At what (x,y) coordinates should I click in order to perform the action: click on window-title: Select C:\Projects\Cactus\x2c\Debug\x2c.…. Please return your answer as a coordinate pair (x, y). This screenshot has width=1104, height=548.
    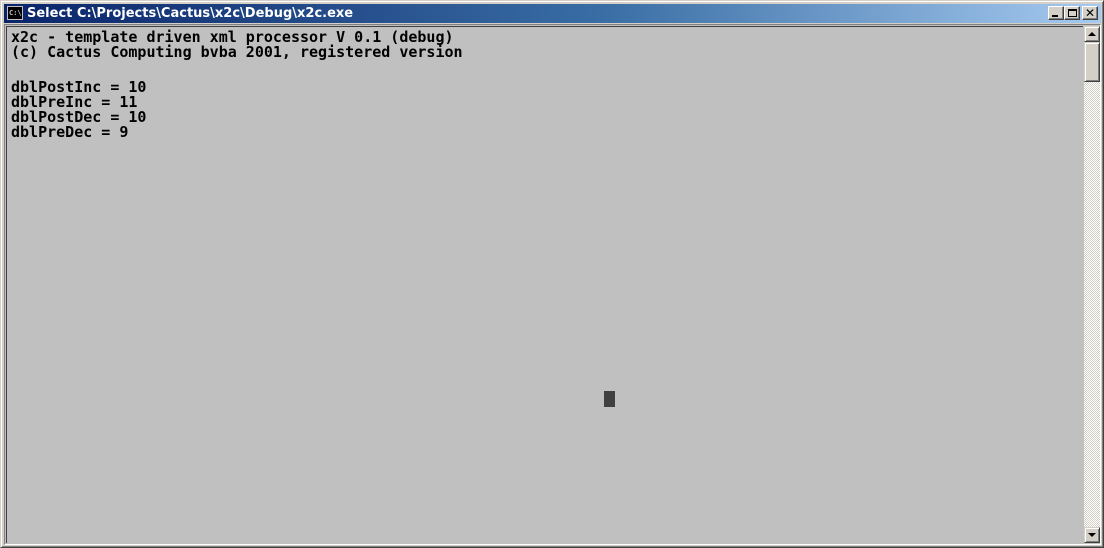
    Looking at the image, I should click on (190, 13).